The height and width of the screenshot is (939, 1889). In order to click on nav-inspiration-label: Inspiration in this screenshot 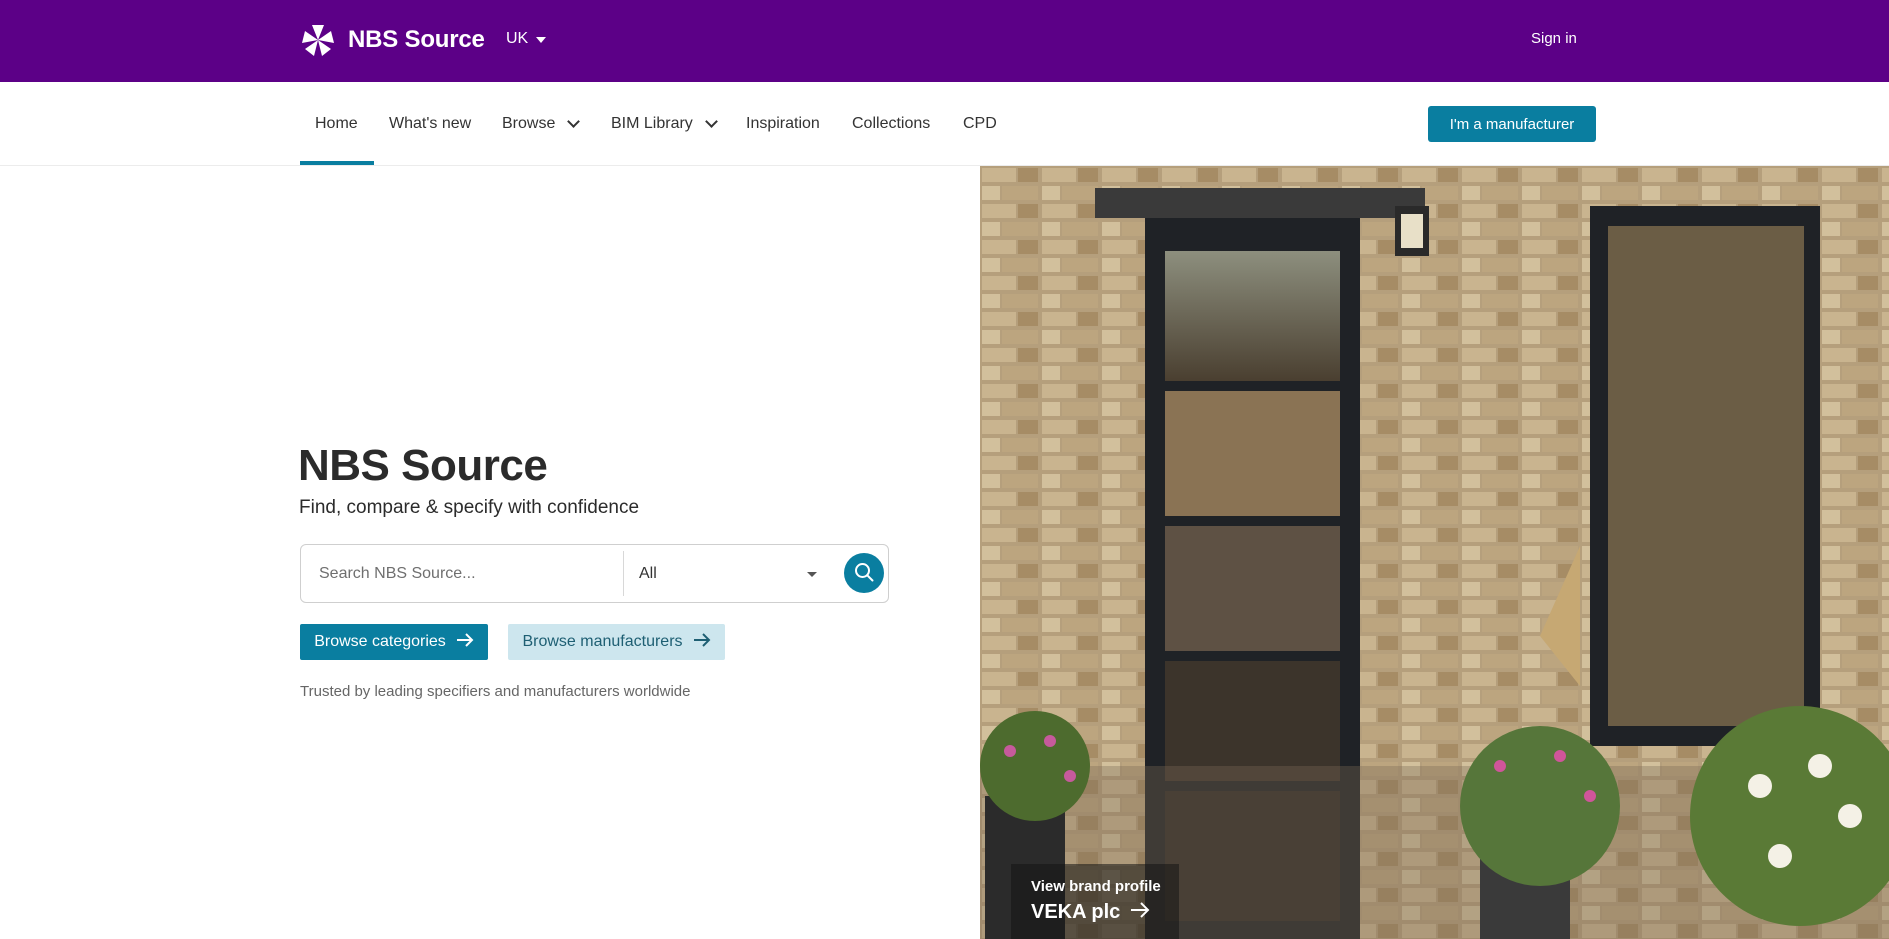, I will do `click(783, 123)`.